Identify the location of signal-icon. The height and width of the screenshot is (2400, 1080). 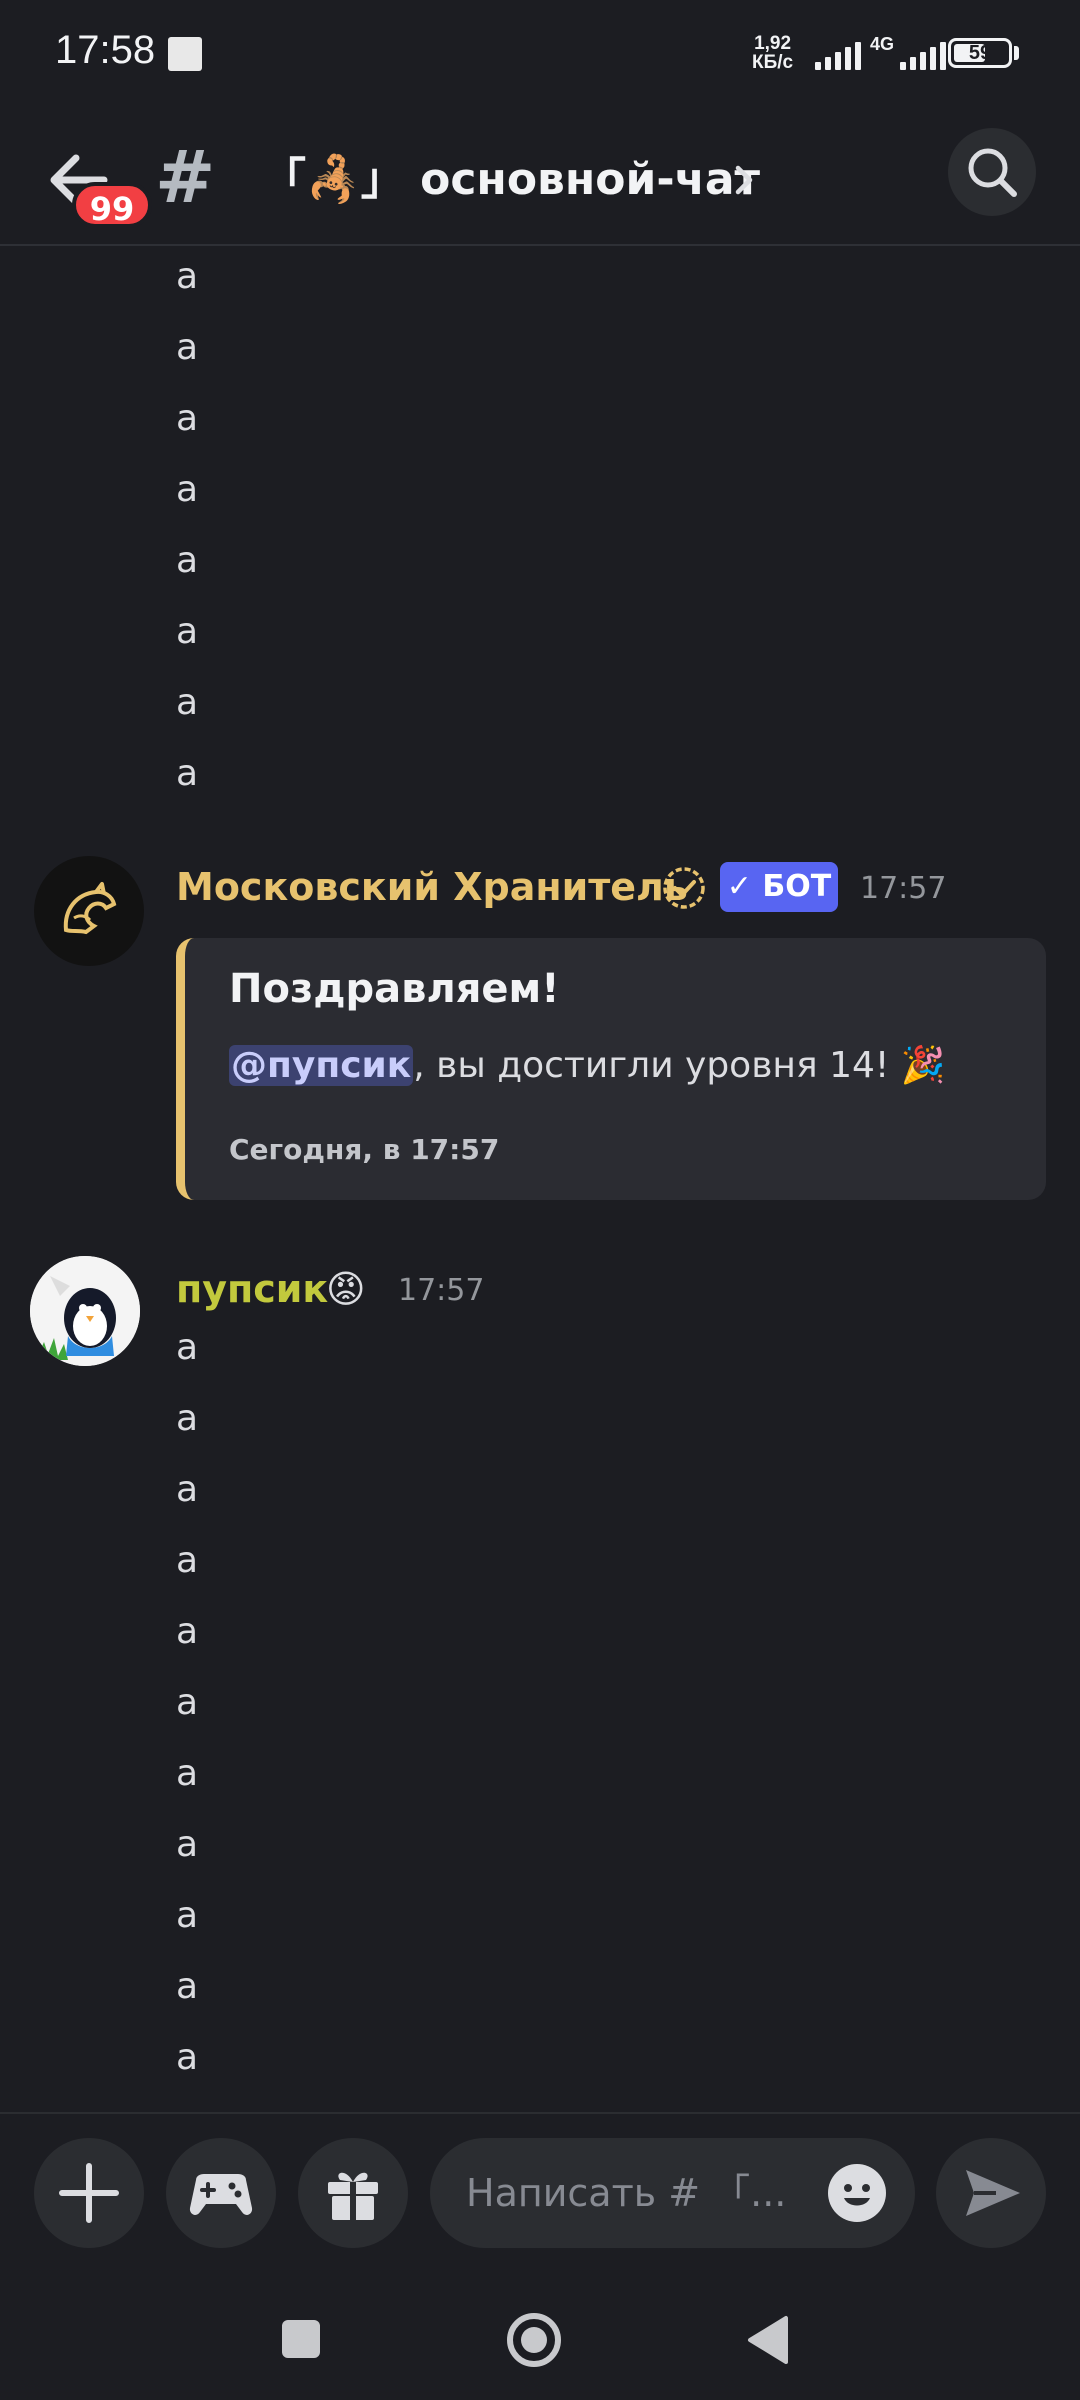
(838, 55).